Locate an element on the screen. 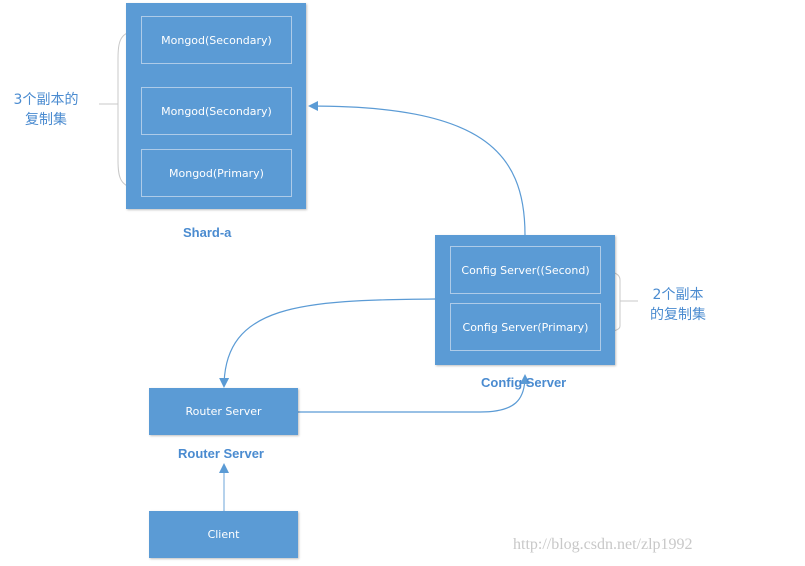  router-server-label: Router Server is located at coordinates (221, 453).